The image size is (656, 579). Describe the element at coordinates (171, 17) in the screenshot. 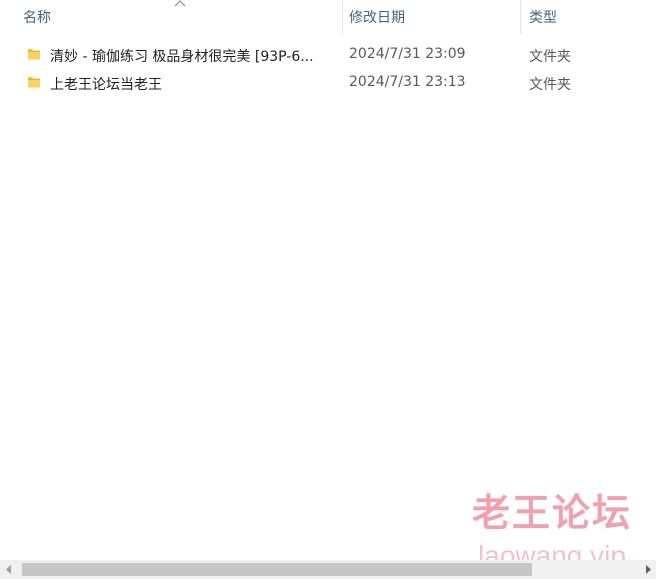

I see `column-header-name: 名称` at that location.